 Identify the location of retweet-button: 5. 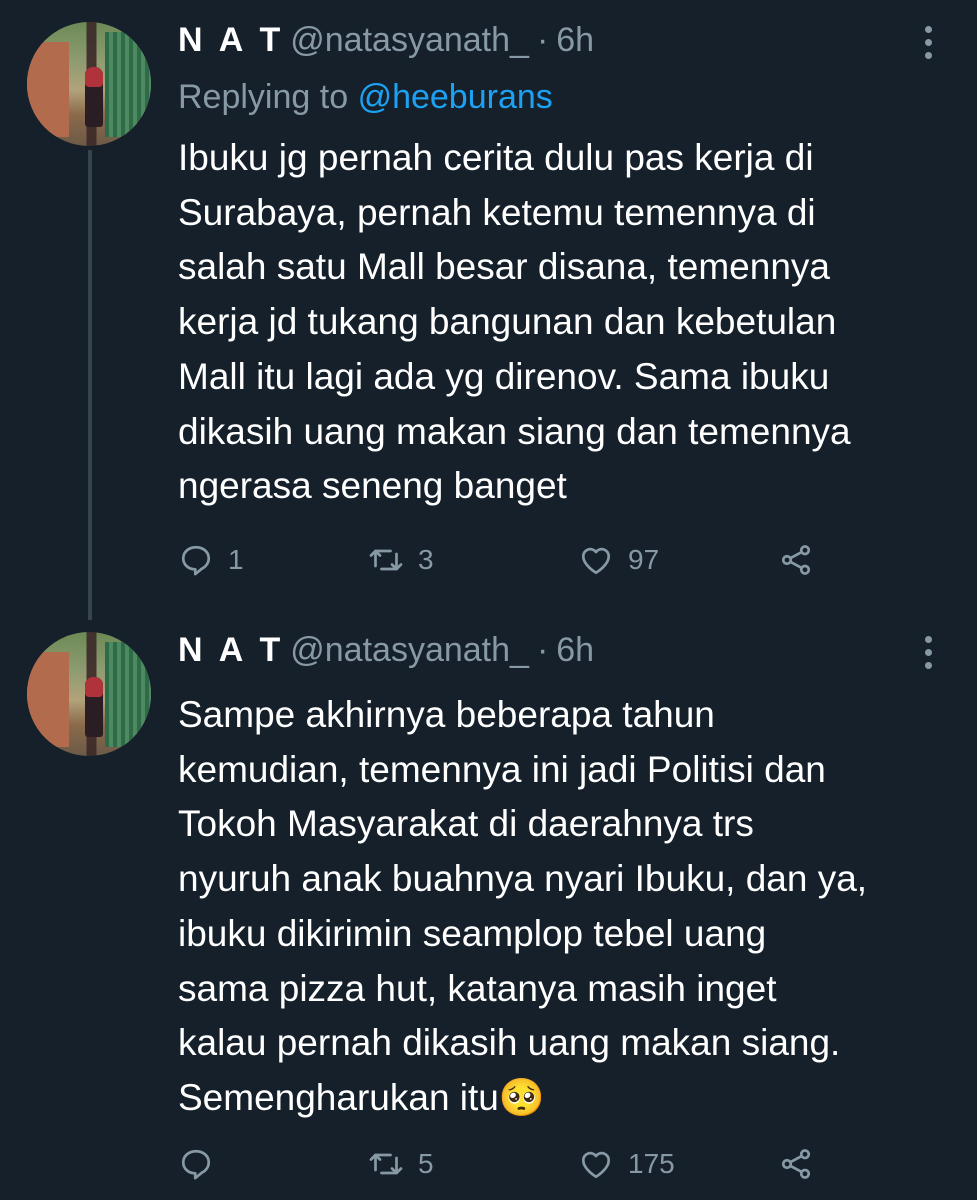
(401, 1164).